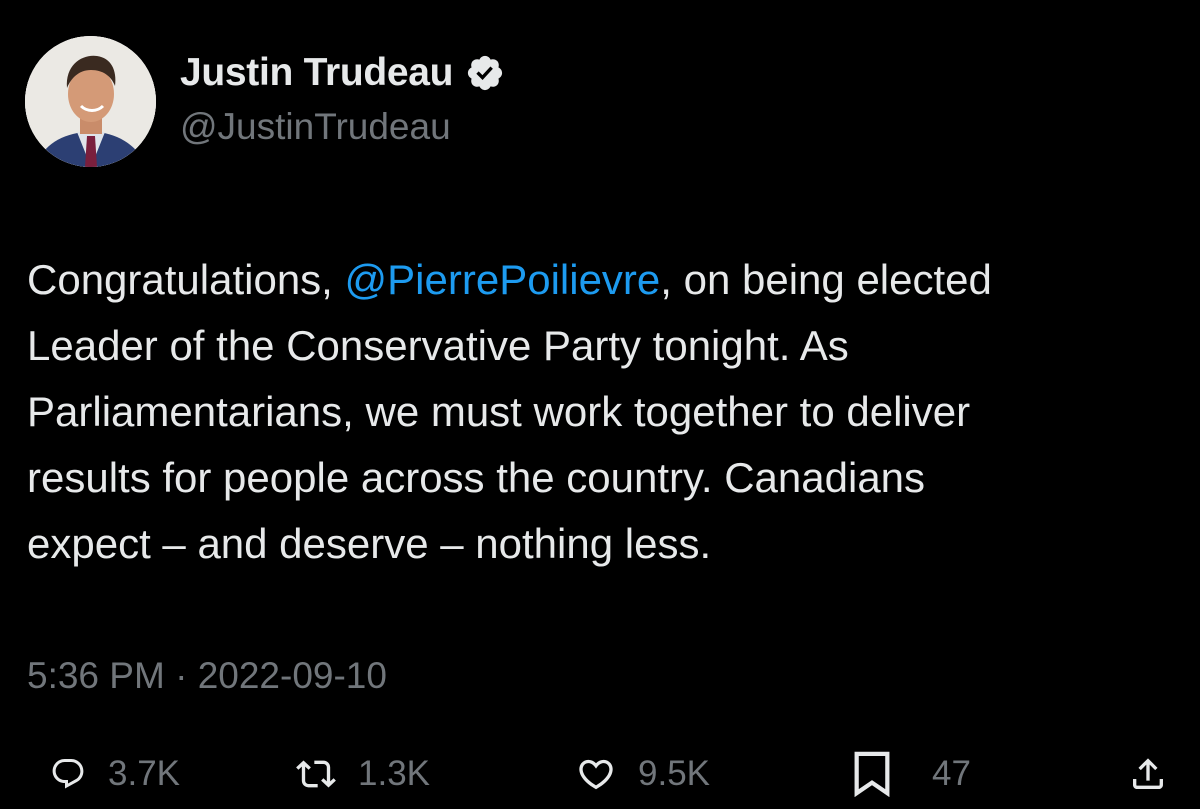 This screenshot has height=809, width=1200. What do you see at coordinates (674, 773) in the screenshot?
I see `like-count: 9.5K` at bounding box center [674, 773].